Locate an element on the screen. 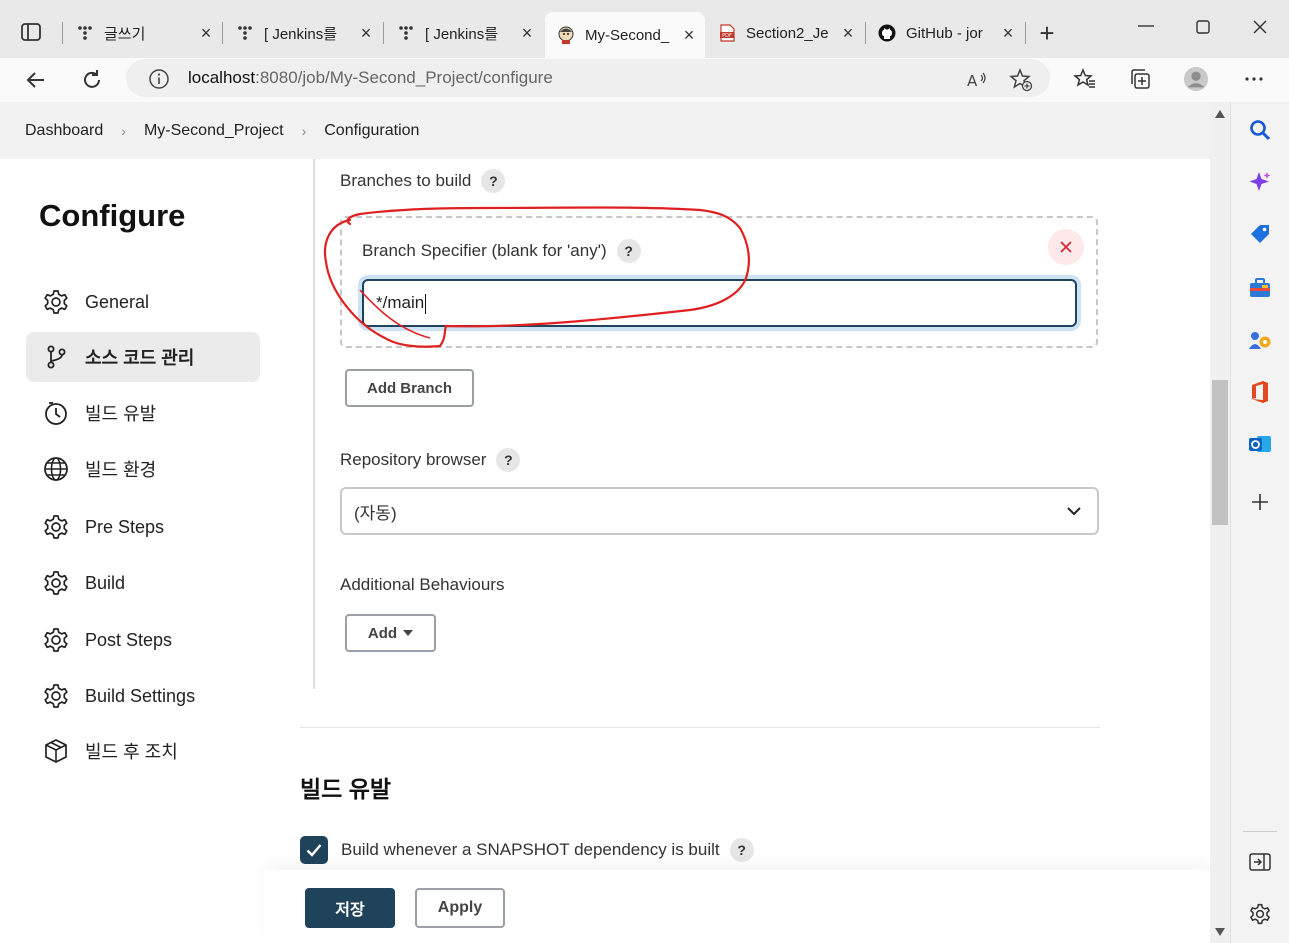 This screenshot has width=1289, height=943. browser-tab: GitHub - jor × is located at coordinates (945, 33).